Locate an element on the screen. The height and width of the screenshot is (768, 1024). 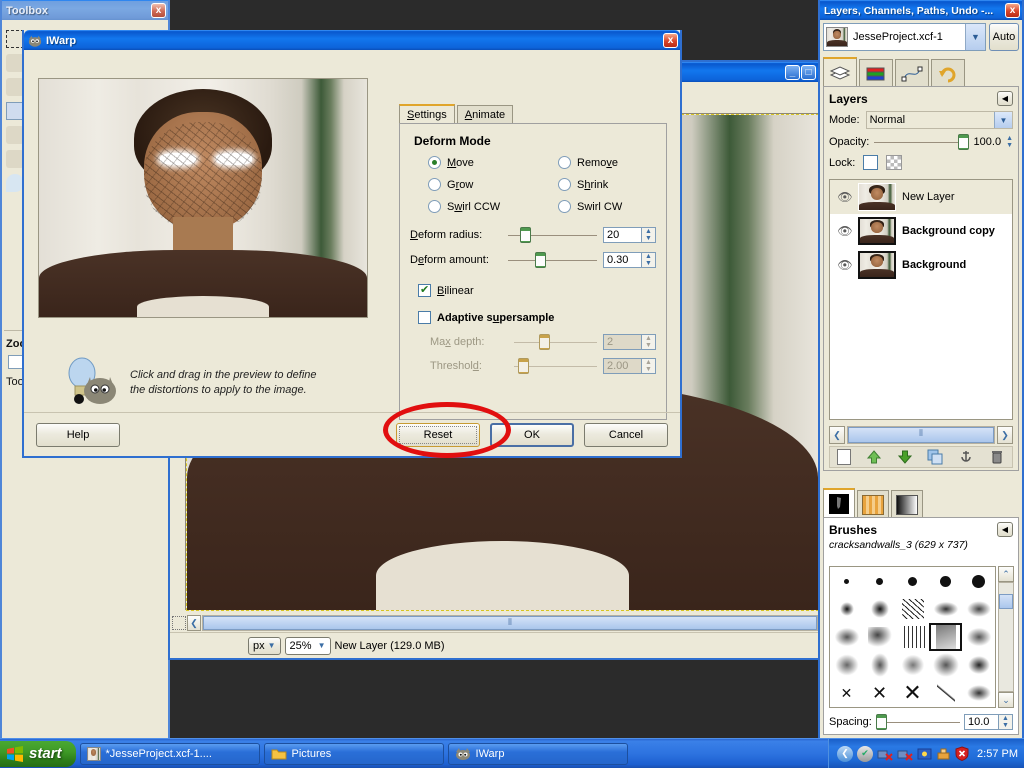
gradients-tab is located at coordinates (907, 504).